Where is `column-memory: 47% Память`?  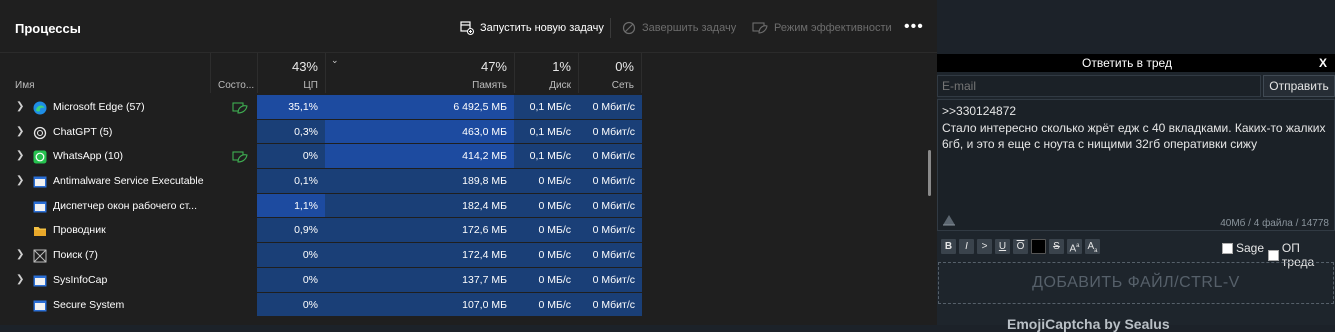 column-memory: 47% Память is located at coordinates (419, 73).